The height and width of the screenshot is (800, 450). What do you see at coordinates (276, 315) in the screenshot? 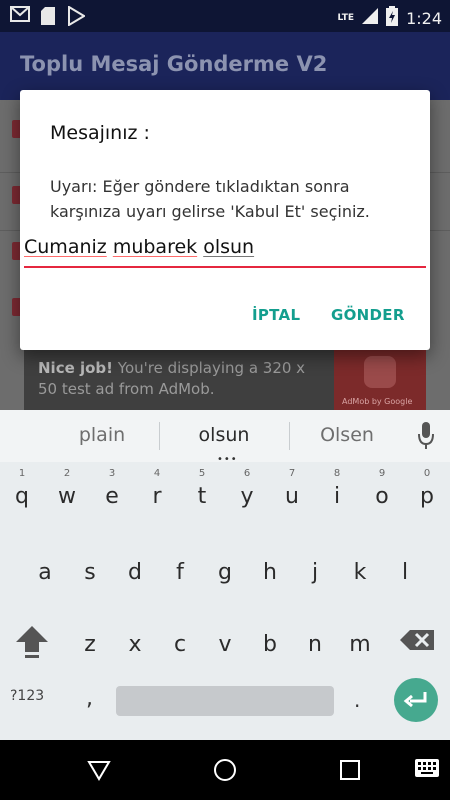
I see `cancel-button: İPTAL` at bounding box center [276, 315].